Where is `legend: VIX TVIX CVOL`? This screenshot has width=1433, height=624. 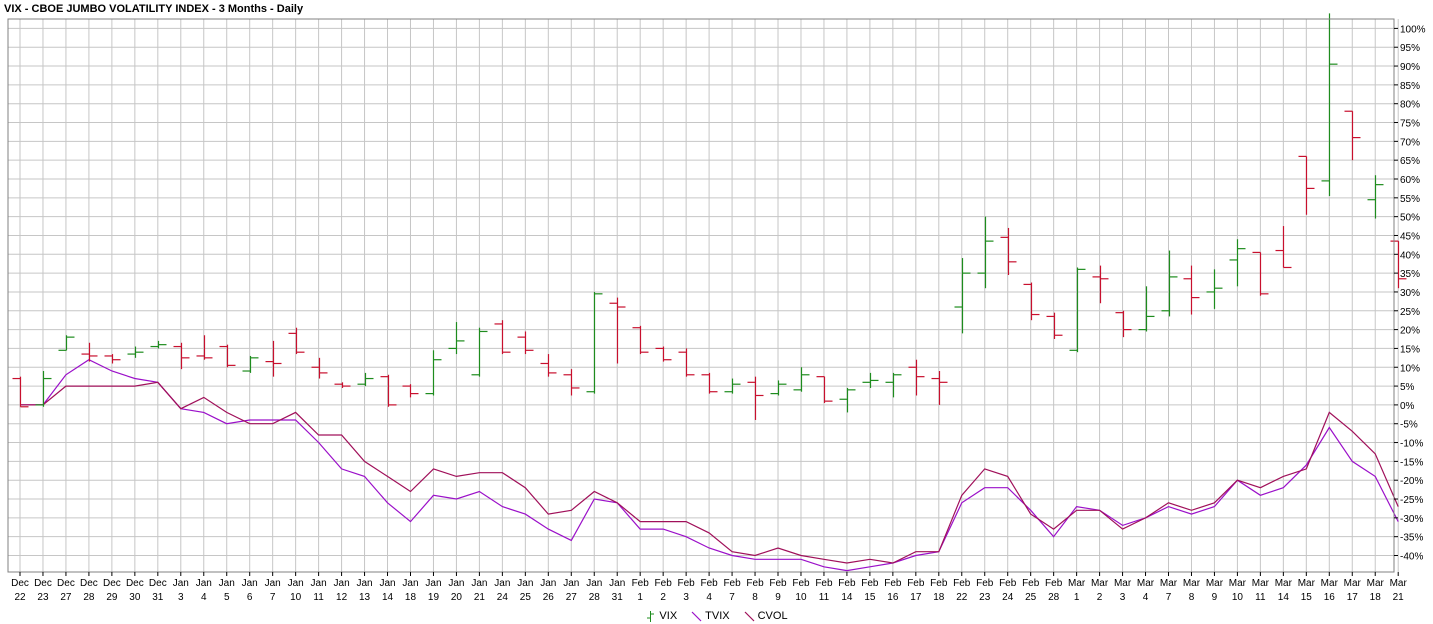
legend: VIX TVIX CVOL is located at coordinates (716, 616).